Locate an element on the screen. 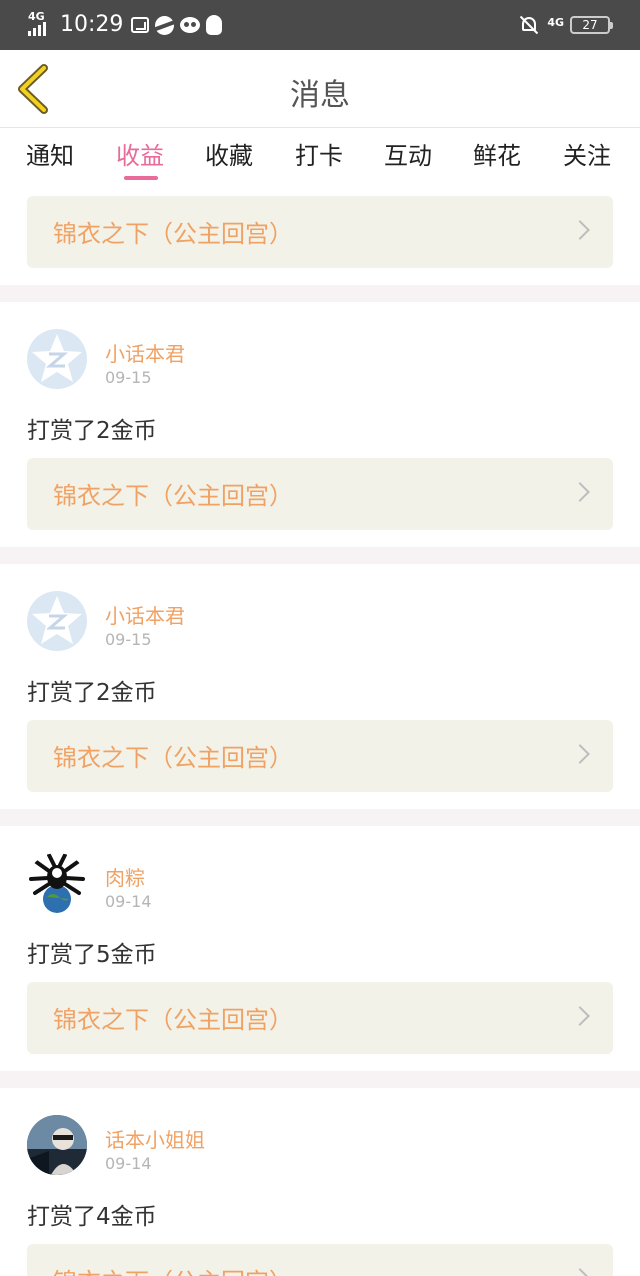 The image size is (640, 1276). active-tab-indicator is located at coordinates (141, 178).